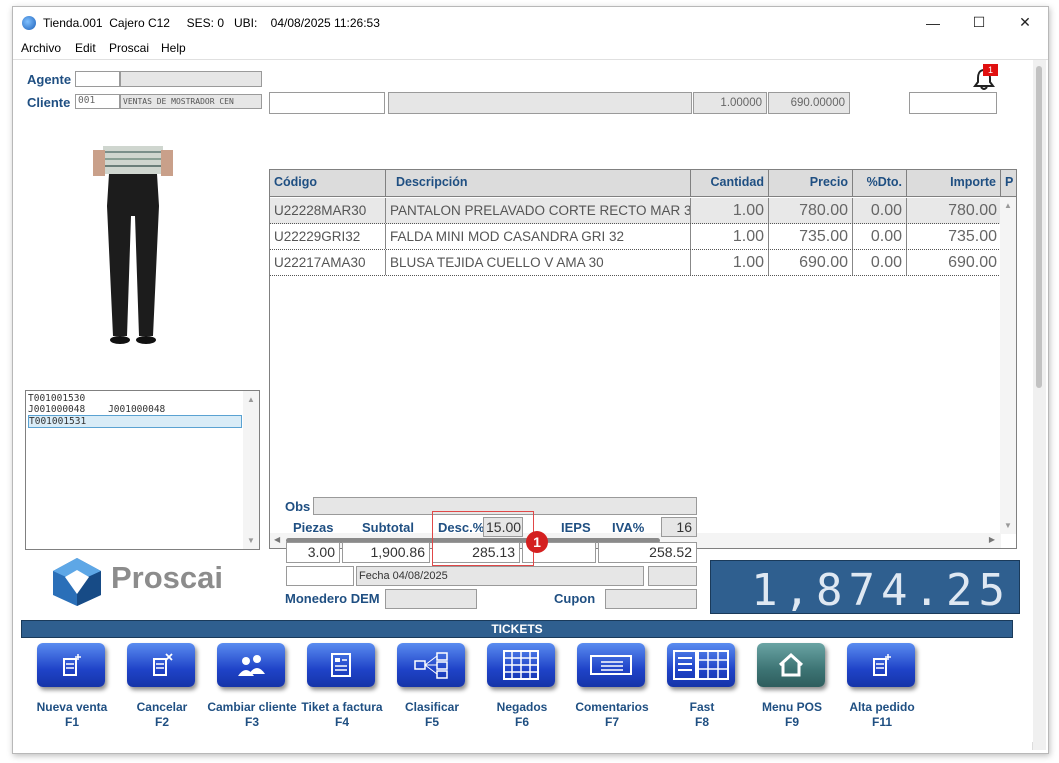  Describe the element at coordinates (386, 552) in the screenshot. I see `subtotal-field: 1,900.86` at that location.